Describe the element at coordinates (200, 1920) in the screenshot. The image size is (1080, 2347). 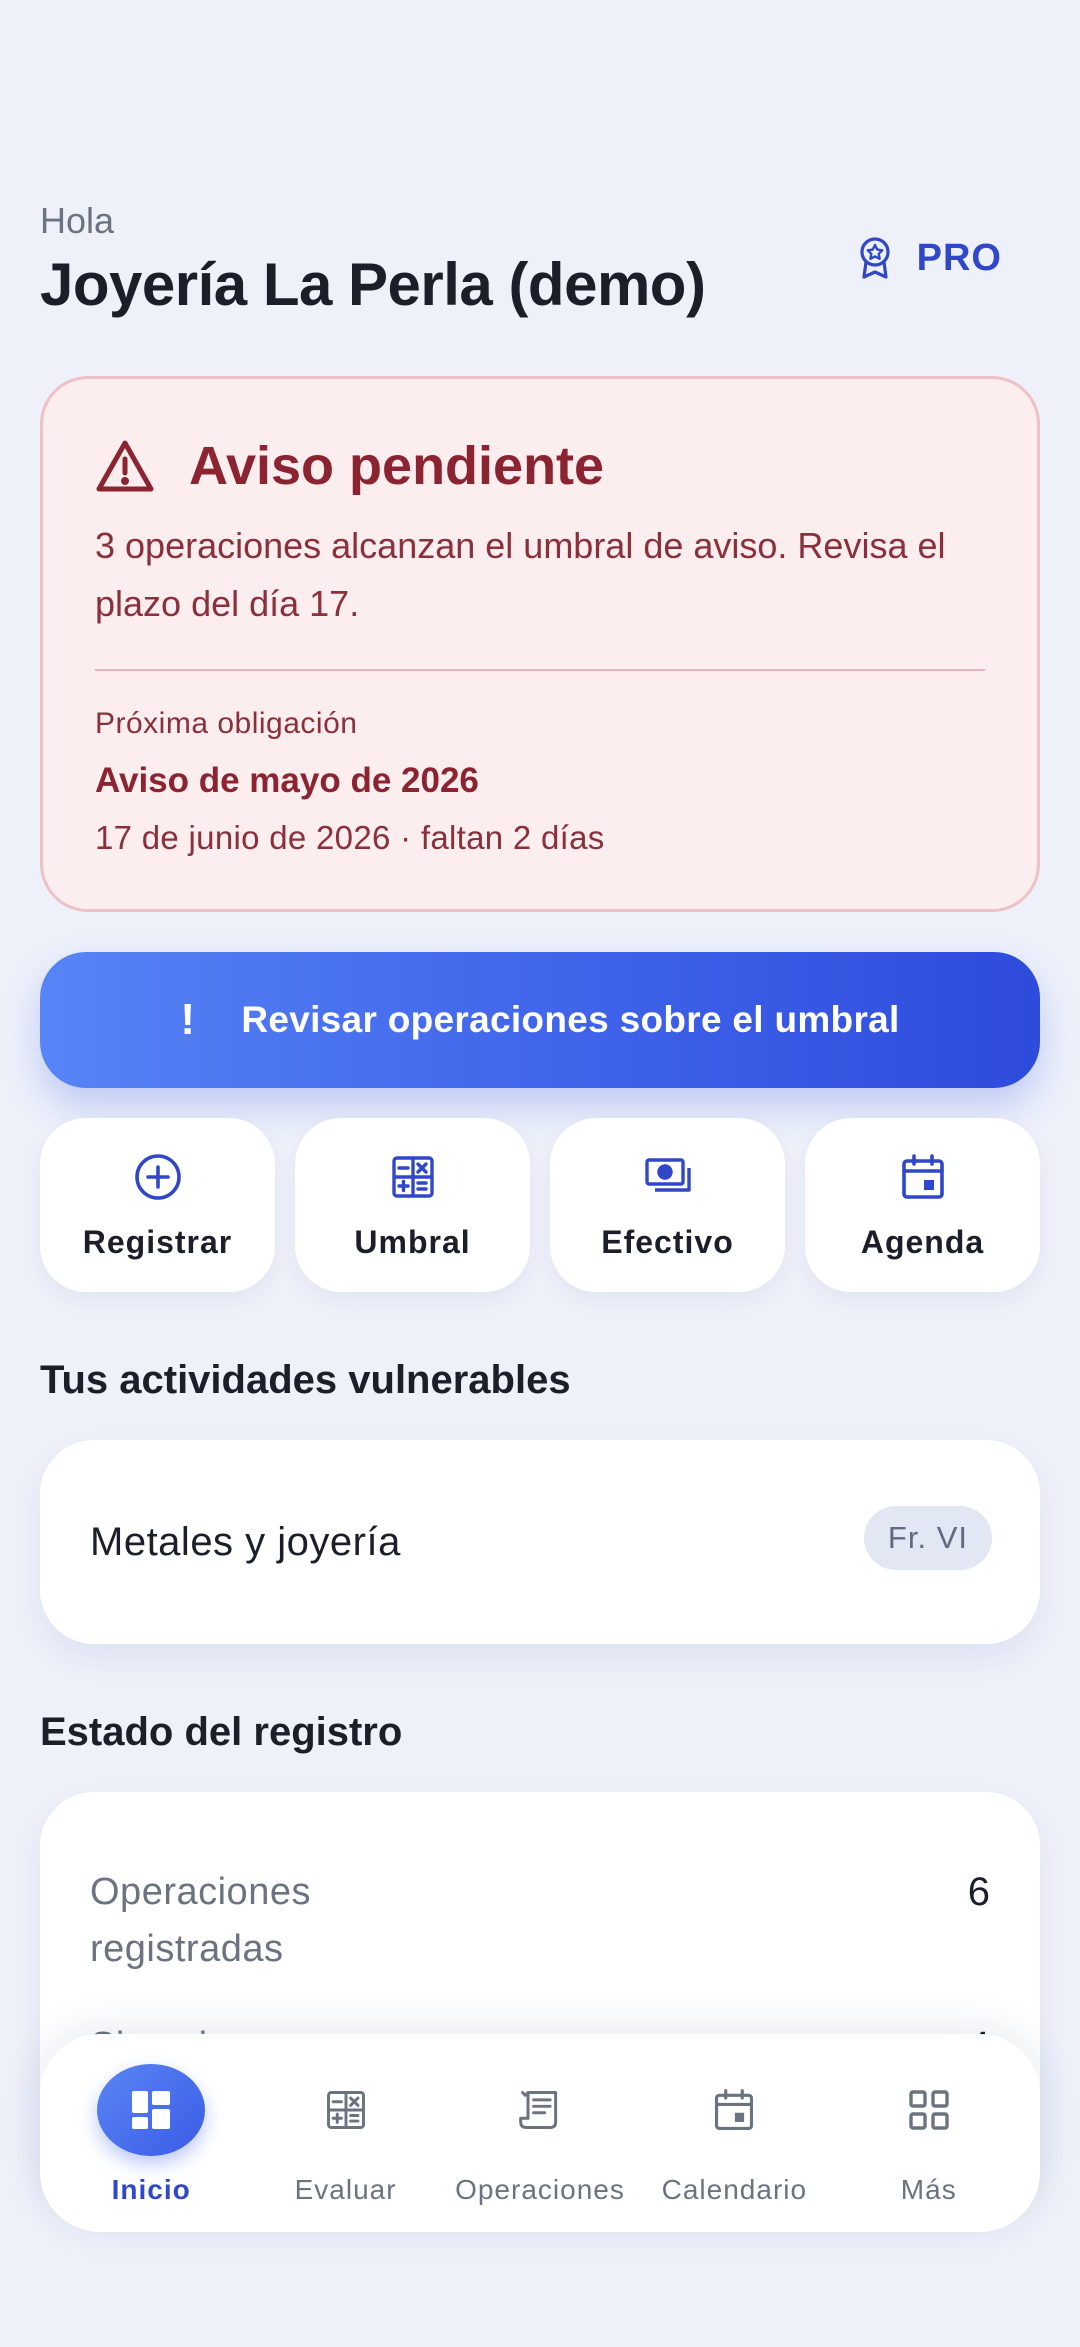
I see `registry-row-label: Operaciones registradas` at that location.